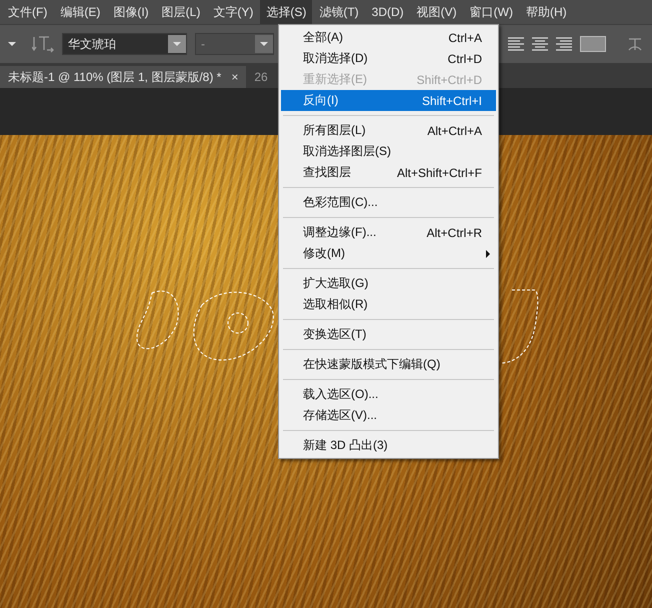 This screenshot has width=652, height=608. Describe the element at coordinates (80, 12) in the screenshot. I see `menu-title: 编辑(E)` at that location.